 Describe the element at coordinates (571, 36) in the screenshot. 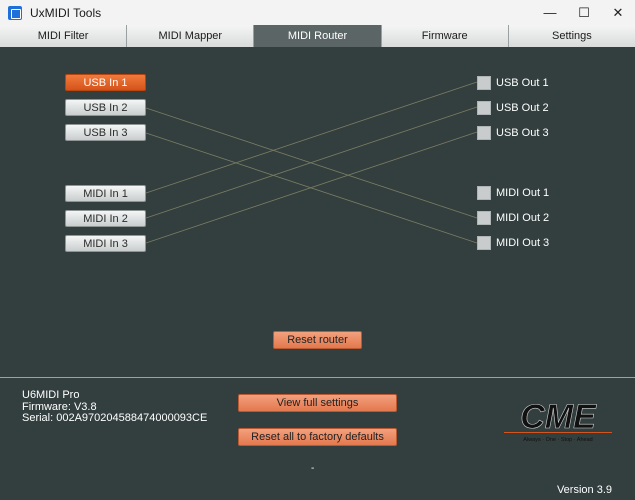

I see `tab-settings: Settings` at that location.